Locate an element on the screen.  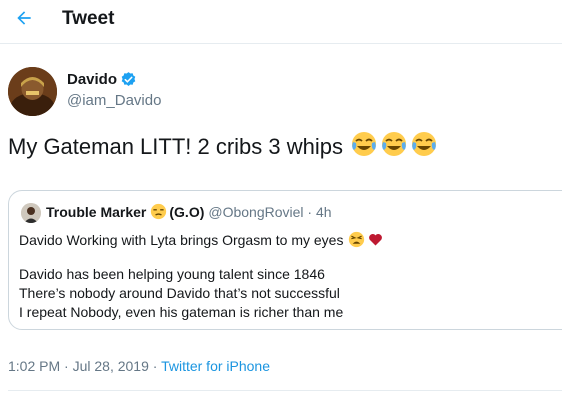
quoted-author-suffix: (G.O) is located at coordinates (186, 212).